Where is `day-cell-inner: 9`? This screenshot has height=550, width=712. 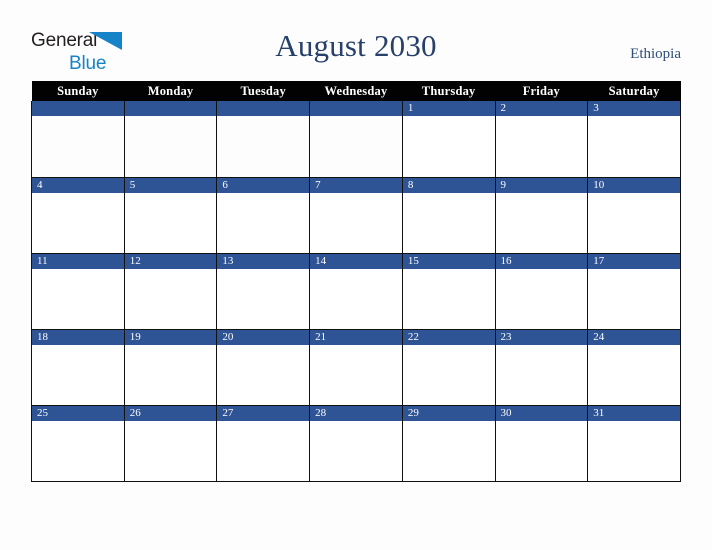 day-cell-inner: 9 is located at coordinates (541, 215).